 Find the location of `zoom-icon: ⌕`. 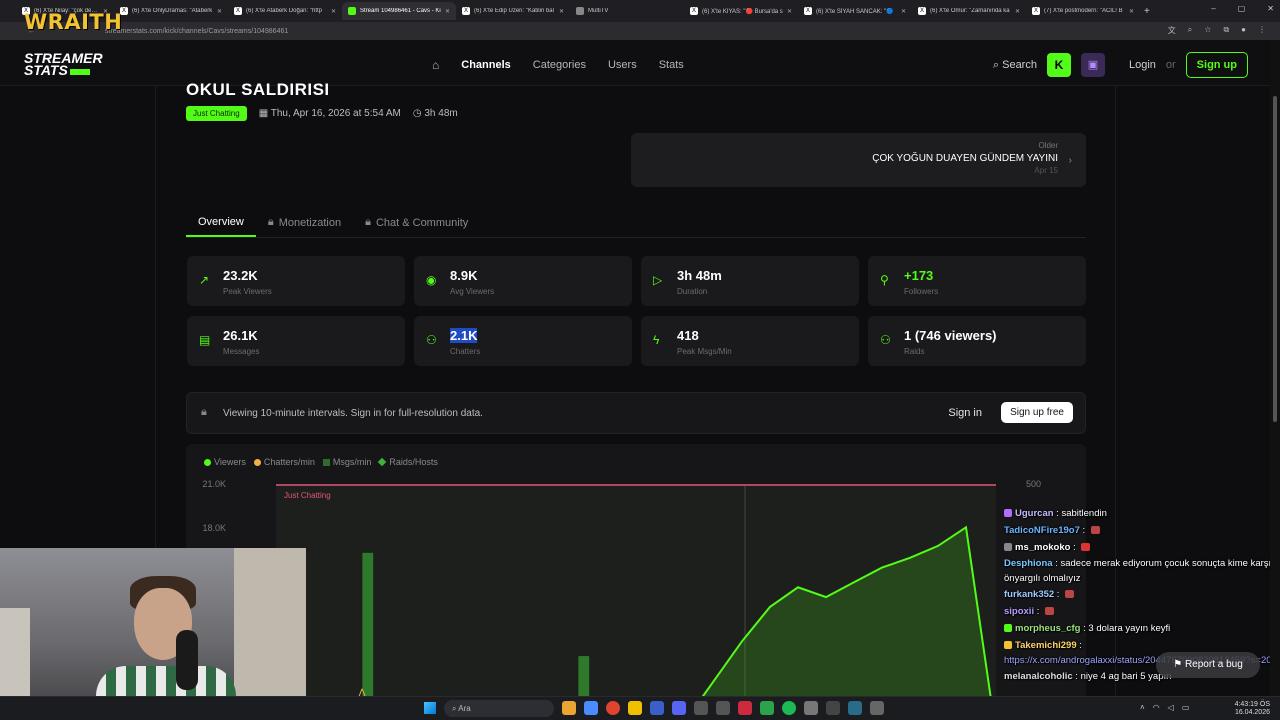

zoom-icon: ⌕ is located at coordinates (1190, 30).